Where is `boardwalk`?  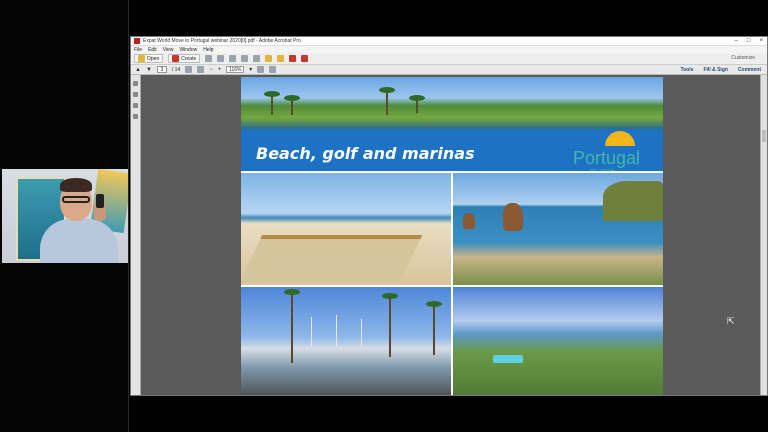 boardwalk is located at coordinates (332, 259).